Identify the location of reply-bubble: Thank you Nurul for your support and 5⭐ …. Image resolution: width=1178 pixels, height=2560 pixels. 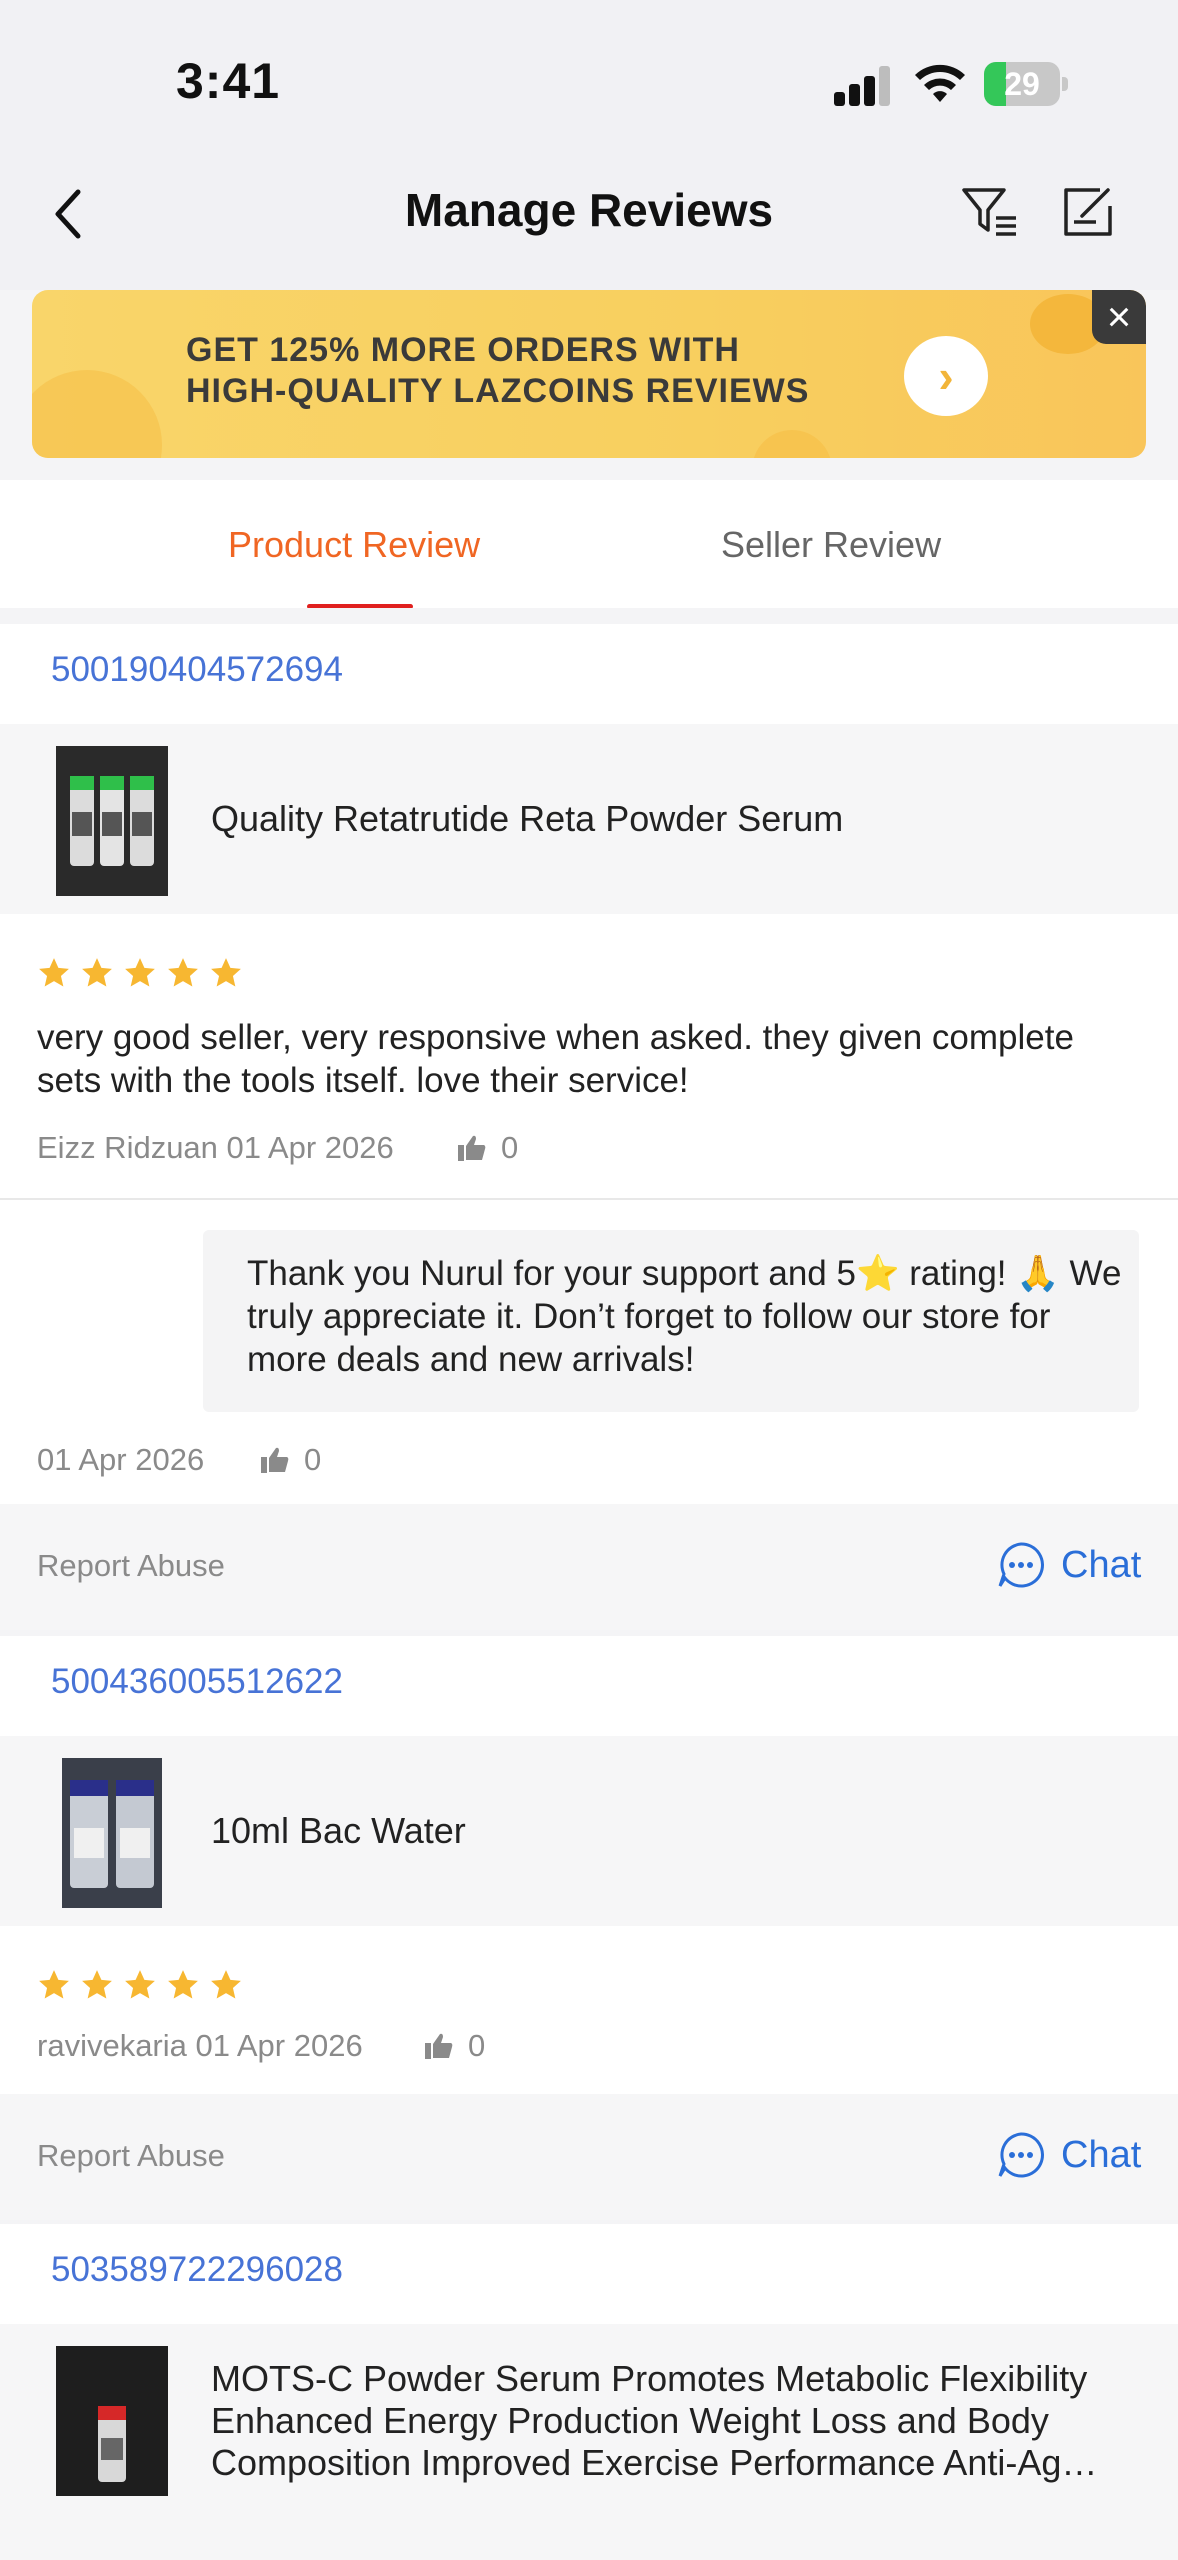
(671, 1321).